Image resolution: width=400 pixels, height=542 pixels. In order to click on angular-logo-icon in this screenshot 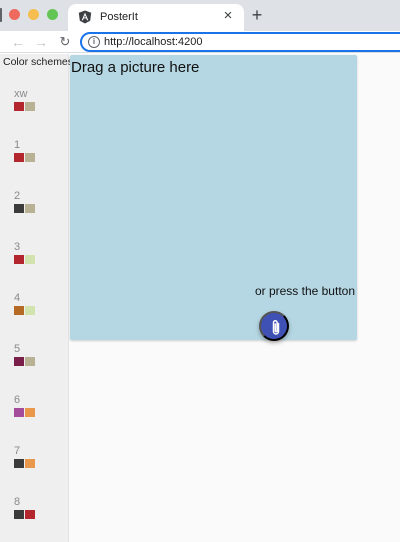, I will do `click(85, 17)`.